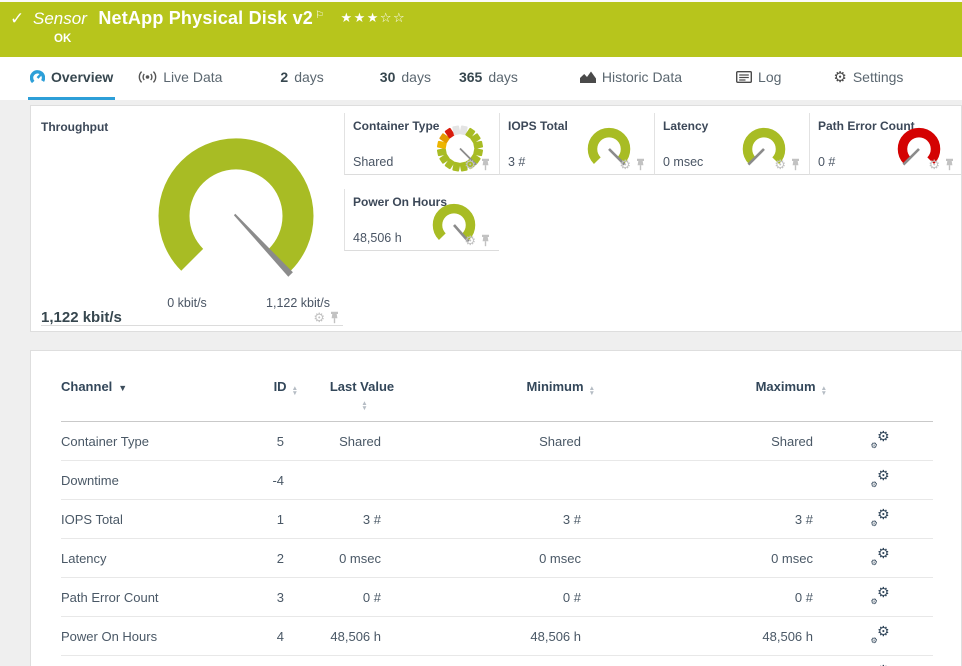  Describe the element at coordinates (517, 162) in the screenshot. I see `gauge-value: 3 #` at that location.